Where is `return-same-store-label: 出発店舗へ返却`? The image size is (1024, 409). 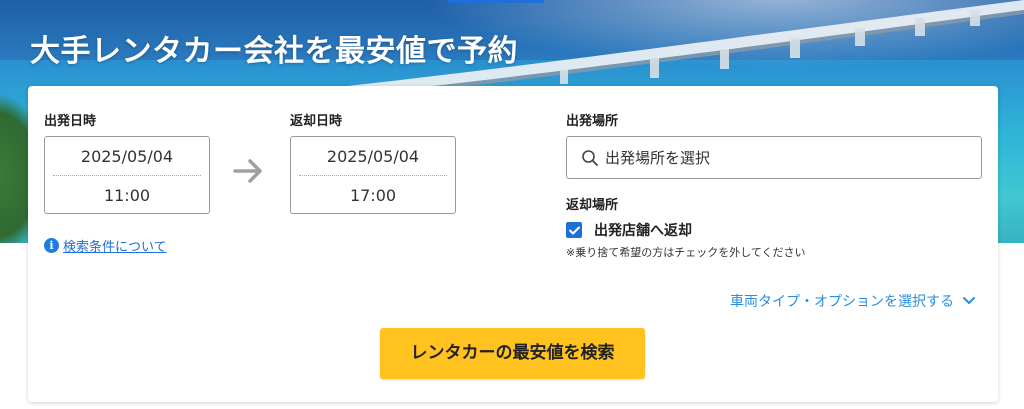 return-same-store-label: 出発店舗へ返却 is located at coordinates (643, 230).